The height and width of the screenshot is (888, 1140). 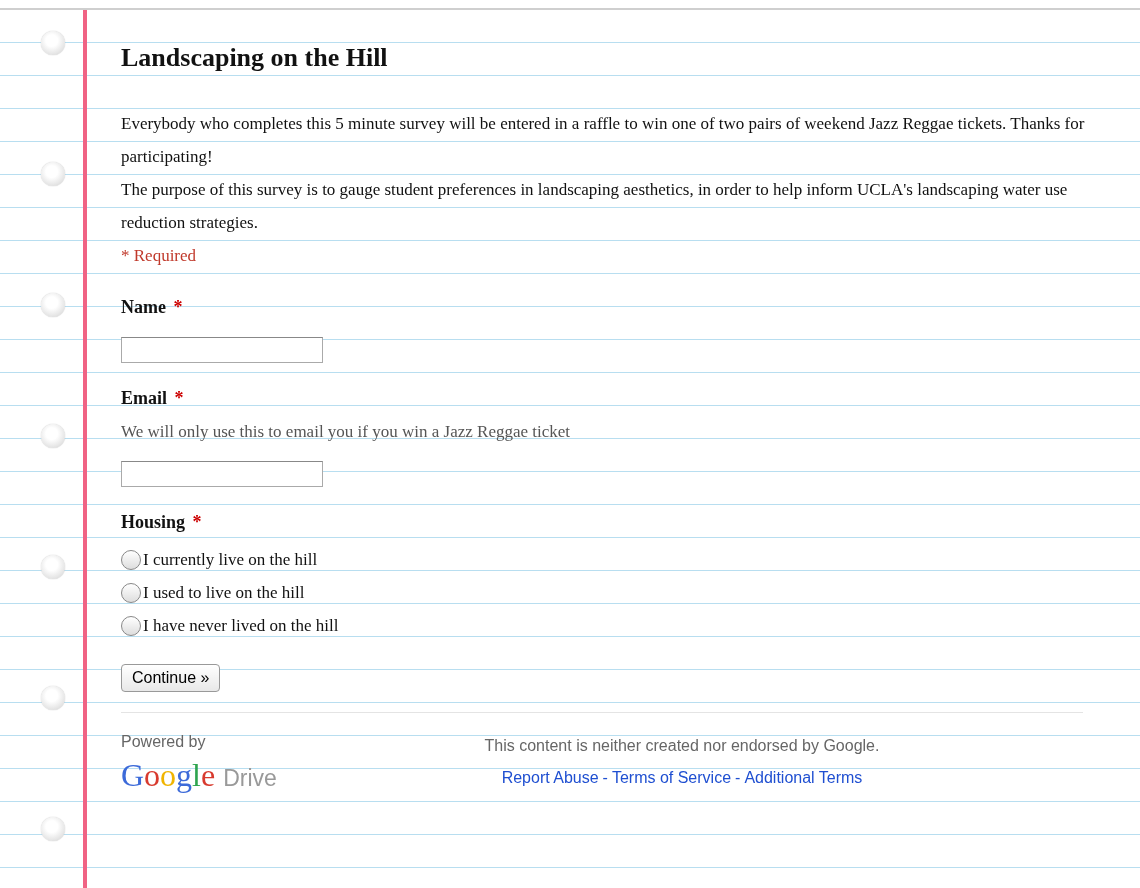 What do you see at coordinates (803, 778) in the screenshot?
I see `footer-link: Additional Terms` at bounding box center [803, 778].